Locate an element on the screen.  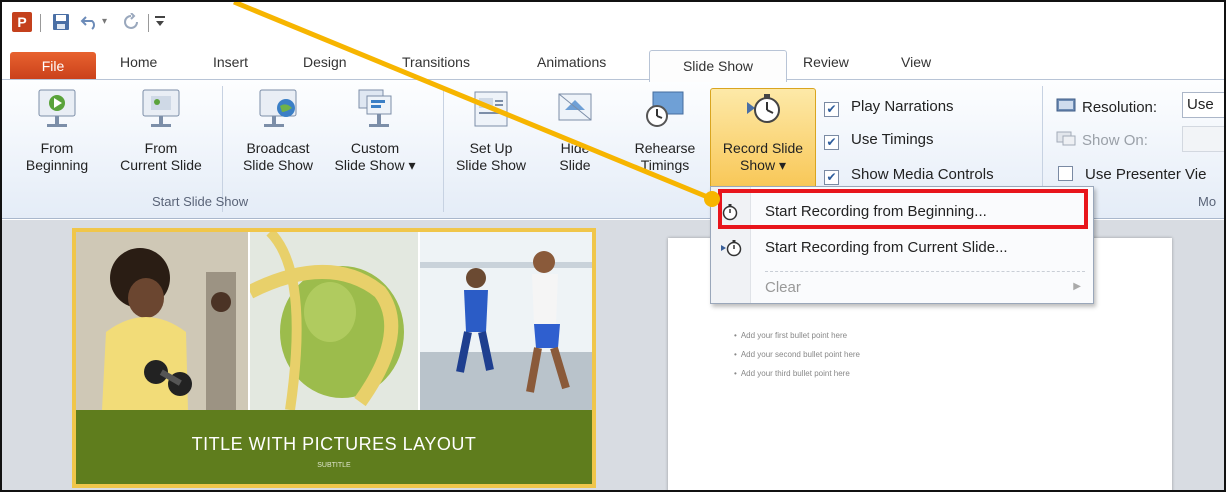
broadcast-label-2: Slide Show is located at coordinates (278, 165).